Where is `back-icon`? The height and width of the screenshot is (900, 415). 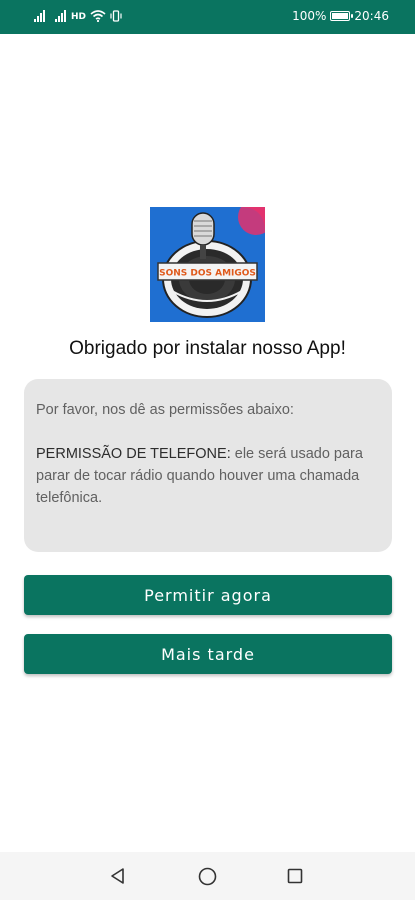 back-icon is located at coordinates (118, 876).